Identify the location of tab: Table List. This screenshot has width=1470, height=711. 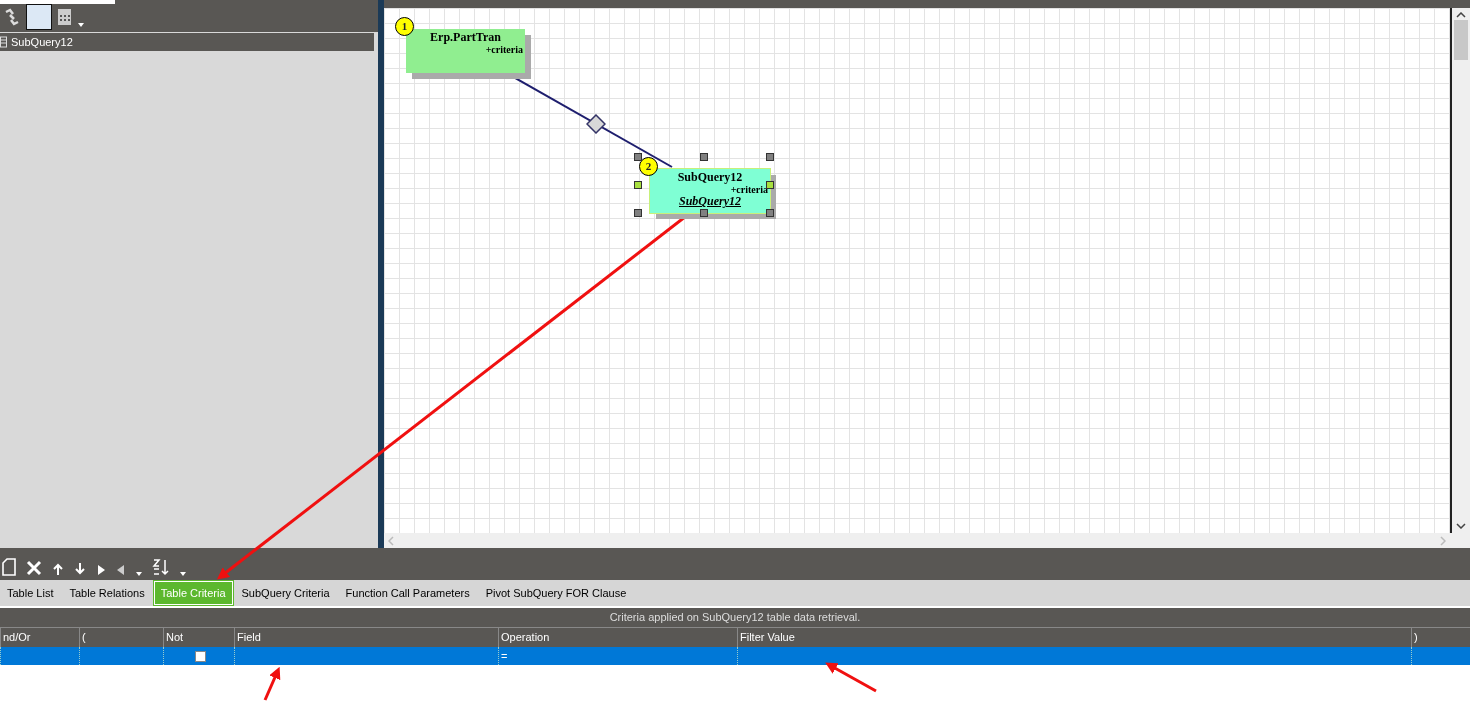
(30, 593).